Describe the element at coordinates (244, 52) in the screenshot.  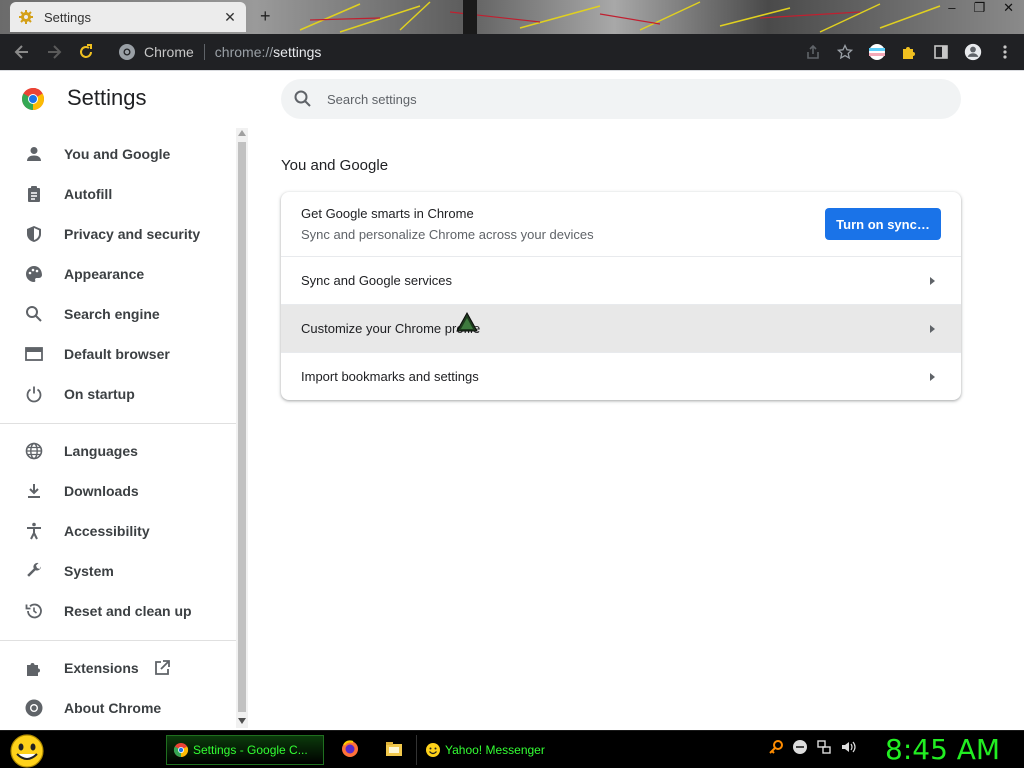
I see `url-scheme: chrome://` at that location.